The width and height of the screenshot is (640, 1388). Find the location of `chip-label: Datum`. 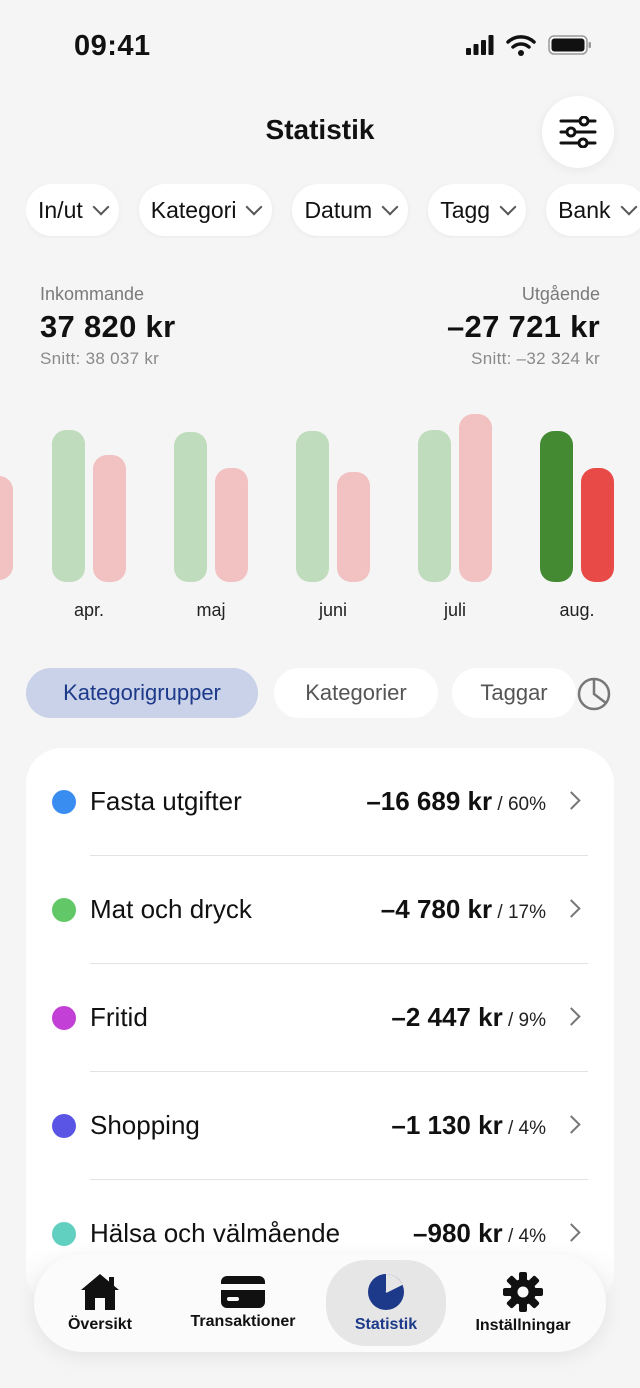

chip-label: Datum is located at coordinates (338, 209).